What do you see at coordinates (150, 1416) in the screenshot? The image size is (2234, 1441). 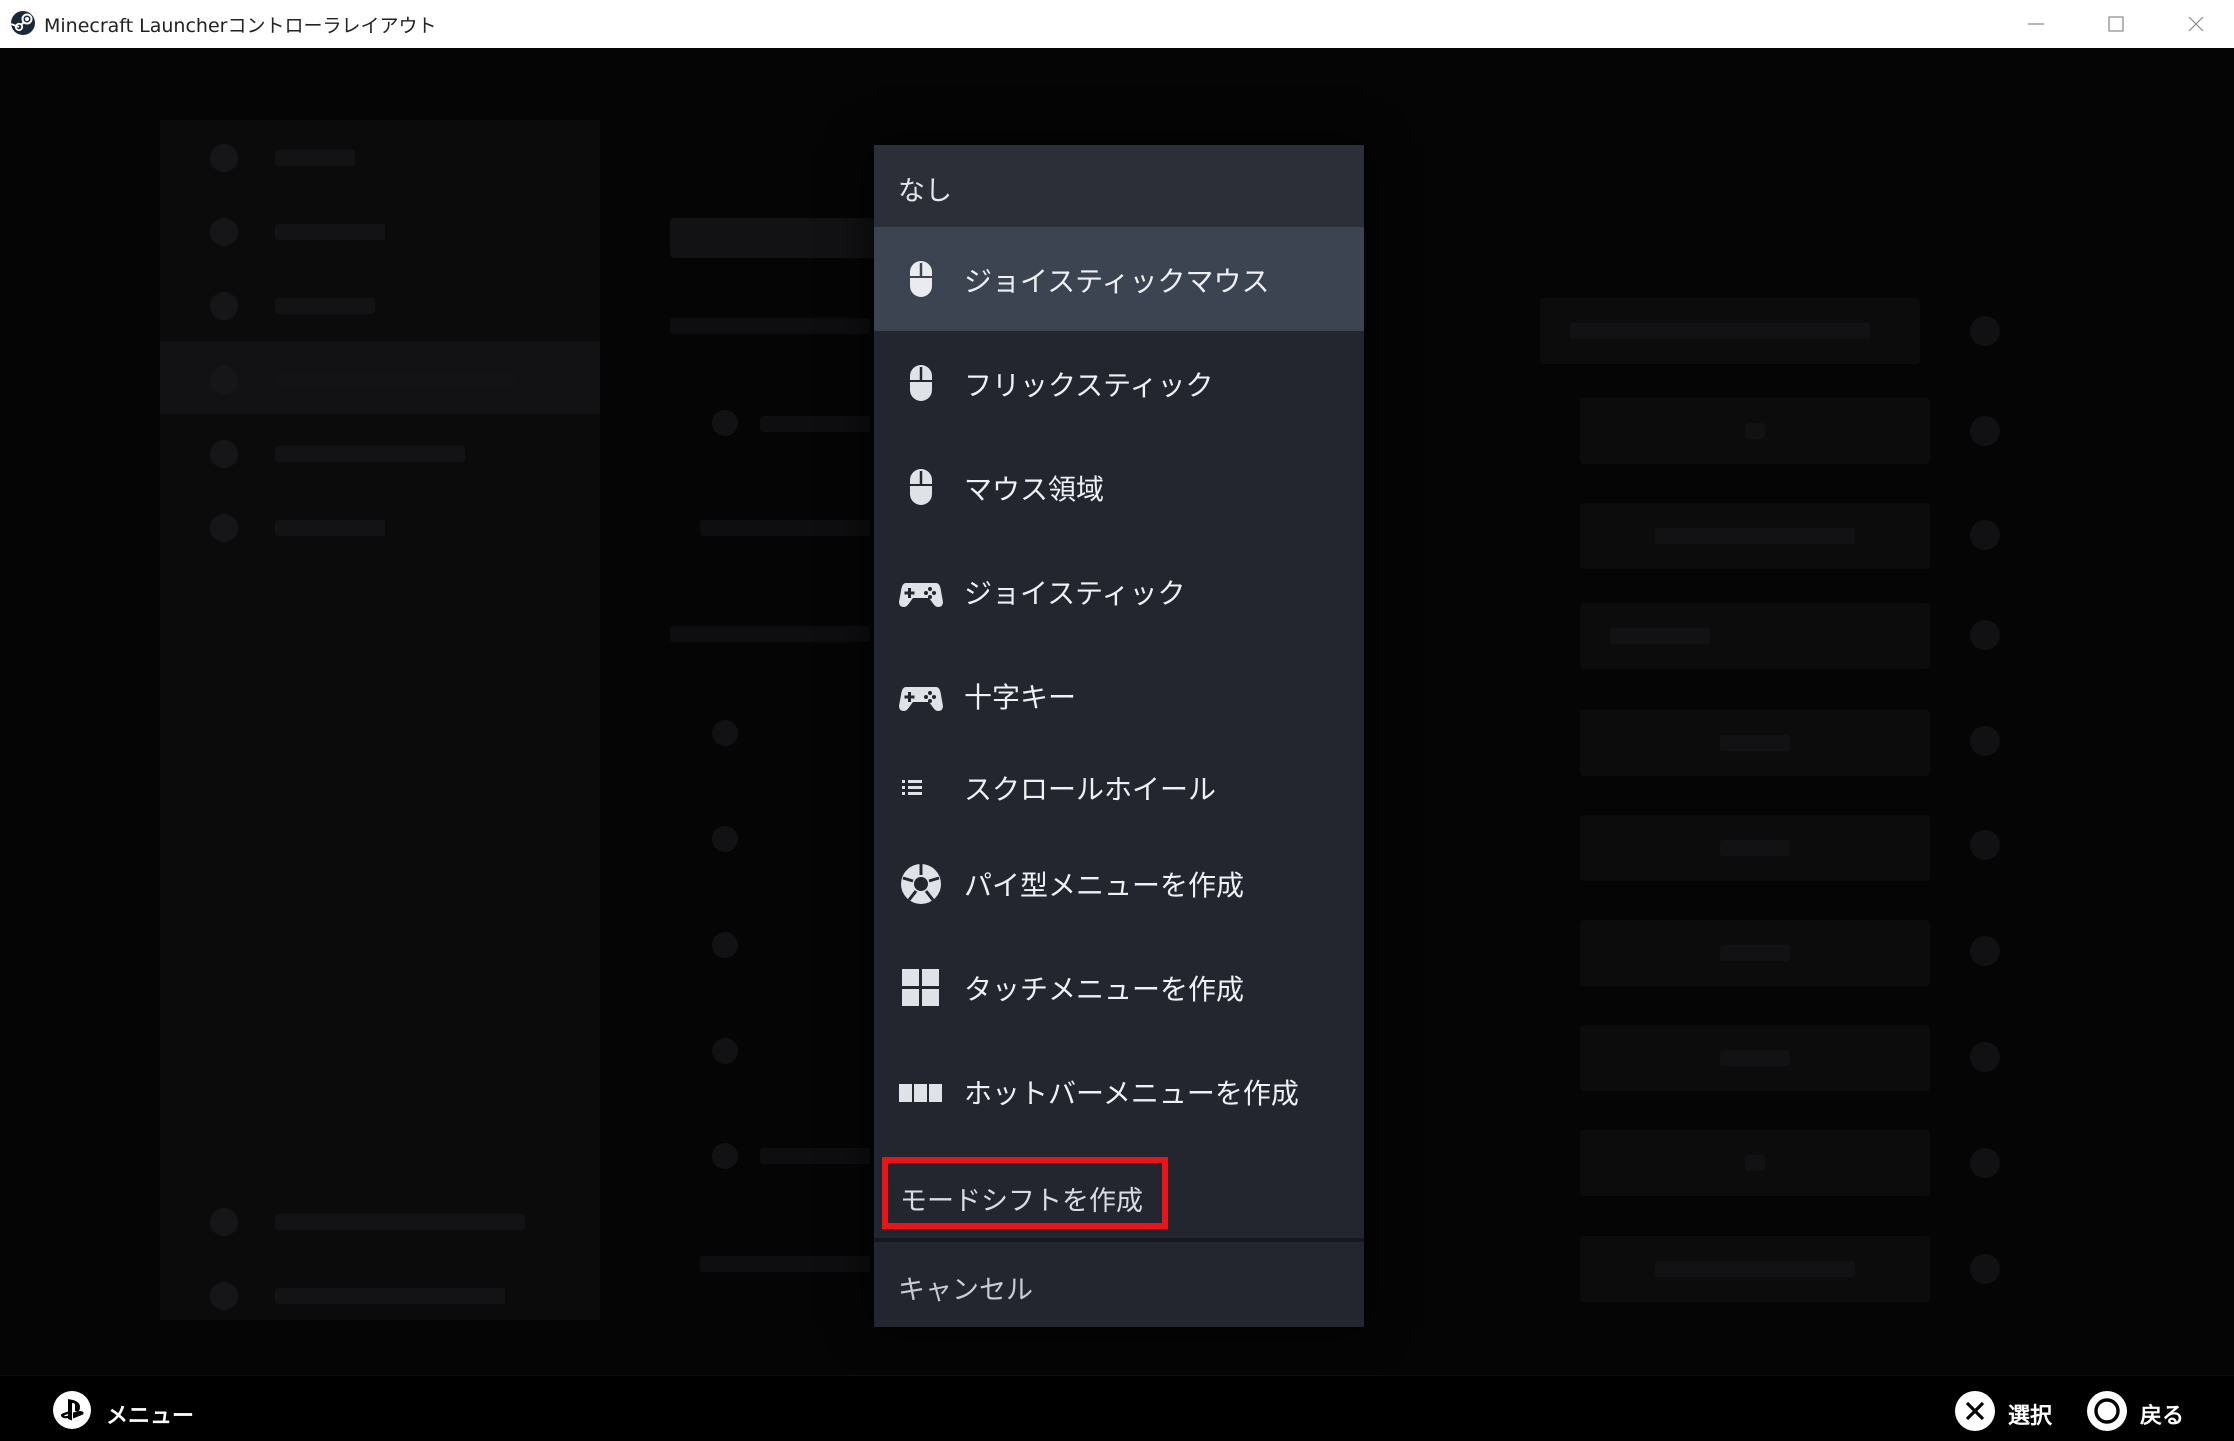 I see `footer-menu-label: メニュー` at bounding box center [150, 1416].